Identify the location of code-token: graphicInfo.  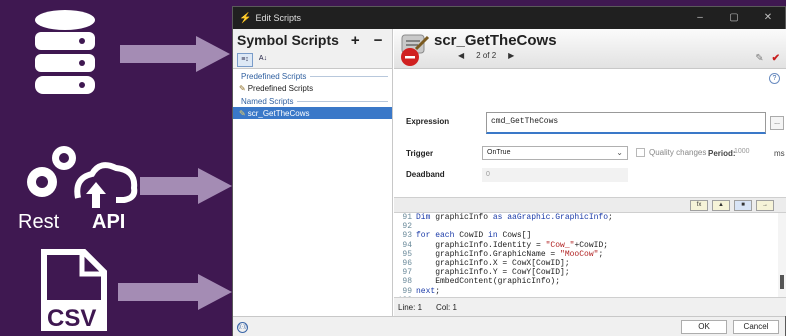
(464, 217).